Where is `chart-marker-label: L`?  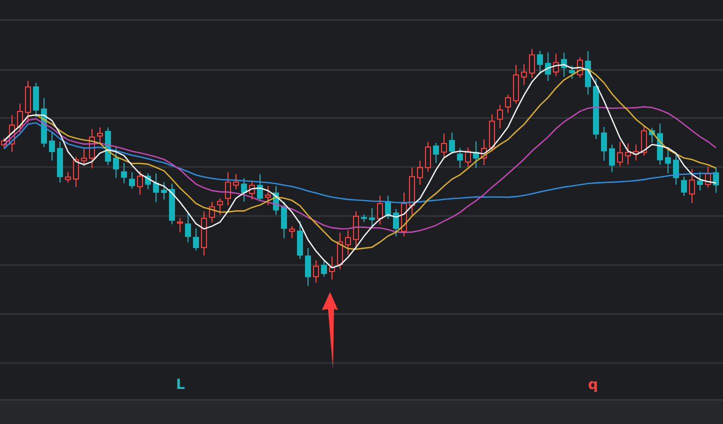 chart-marker-label: L is located at coordinates (180, 384).